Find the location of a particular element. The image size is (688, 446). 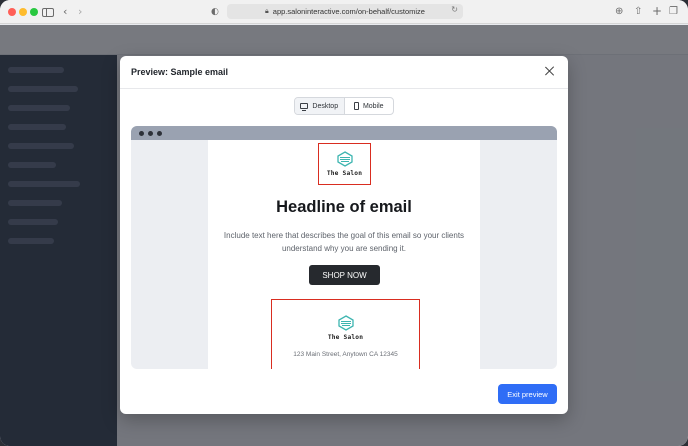

new-tab-icon: + is located at coordinates (657, 11).